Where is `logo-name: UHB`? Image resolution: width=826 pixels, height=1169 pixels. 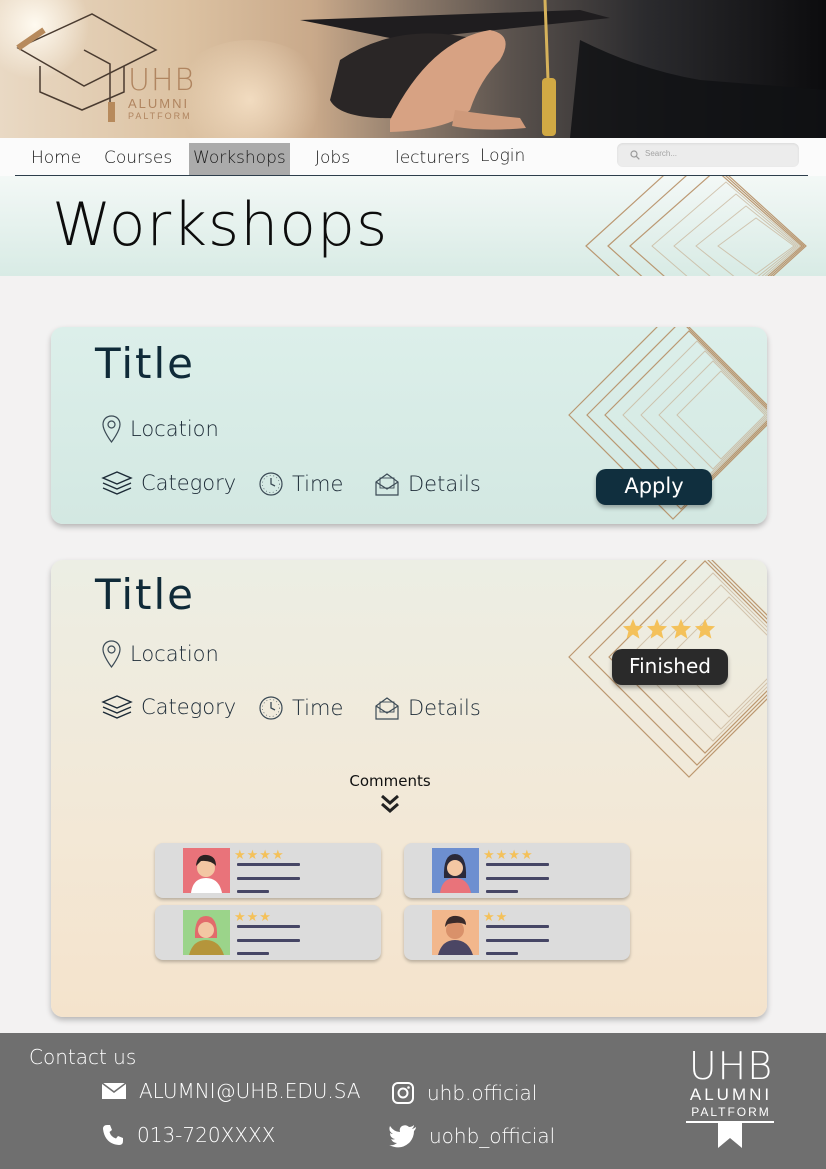
logo-name: UHB is located at coordinates (162, 80).